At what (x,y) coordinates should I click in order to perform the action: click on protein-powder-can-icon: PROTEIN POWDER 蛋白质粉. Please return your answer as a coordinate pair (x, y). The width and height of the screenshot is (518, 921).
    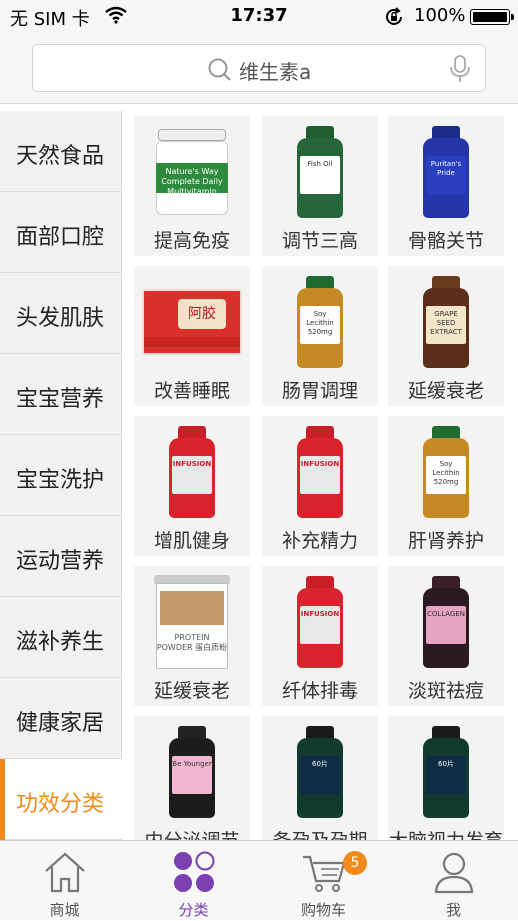
    Looking at the image, I should click on (192, 622).